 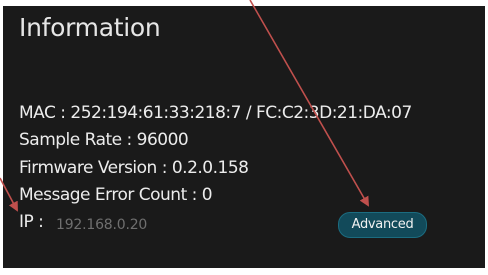 What do you see at coordinates (382, 225) in the screenshot?
I see `advanced-button: Advanced` at bounding box center [382, 225].